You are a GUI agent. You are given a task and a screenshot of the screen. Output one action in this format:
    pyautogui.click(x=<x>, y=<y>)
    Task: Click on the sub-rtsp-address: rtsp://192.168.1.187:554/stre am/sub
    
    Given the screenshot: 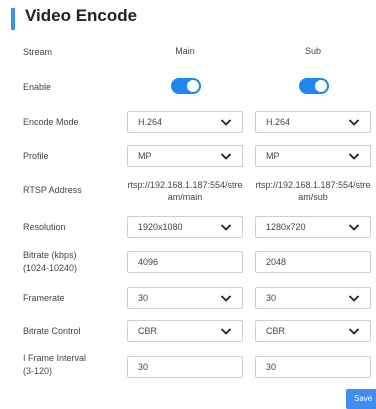 What is the action you would take?
    pyautogui.click(x=313, y=191)
    